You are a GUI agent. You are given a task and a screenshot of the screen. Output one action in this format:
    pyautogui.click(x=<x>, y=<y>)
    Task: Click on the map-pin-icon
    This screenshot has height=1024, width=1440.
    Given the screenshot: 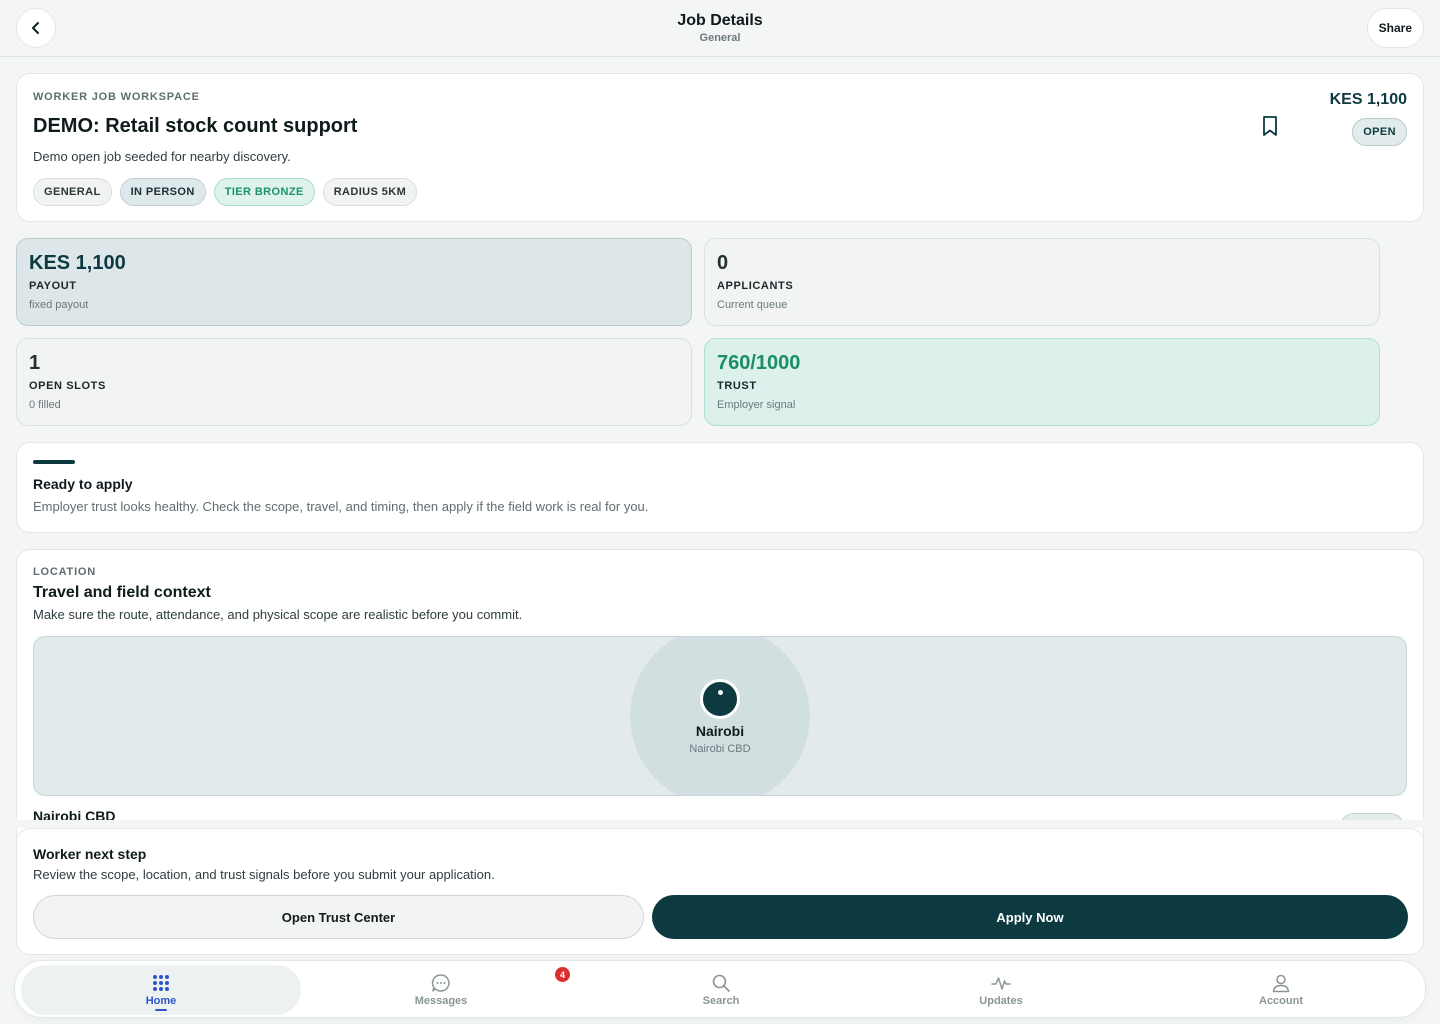 What is the action you would take?
    pyautogui.click(x=720, y=699)
    